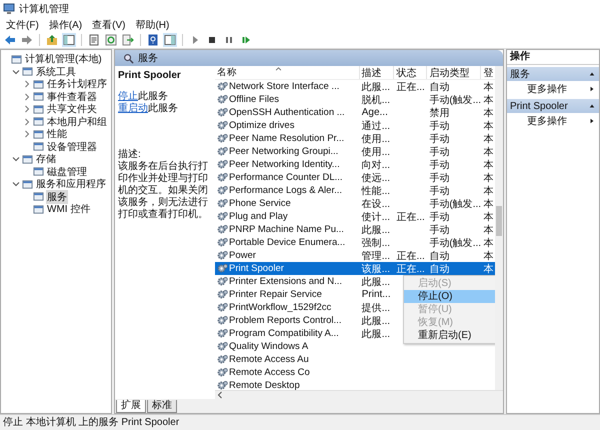  I want to click on column-header: 启动类型, so click(454, 72).